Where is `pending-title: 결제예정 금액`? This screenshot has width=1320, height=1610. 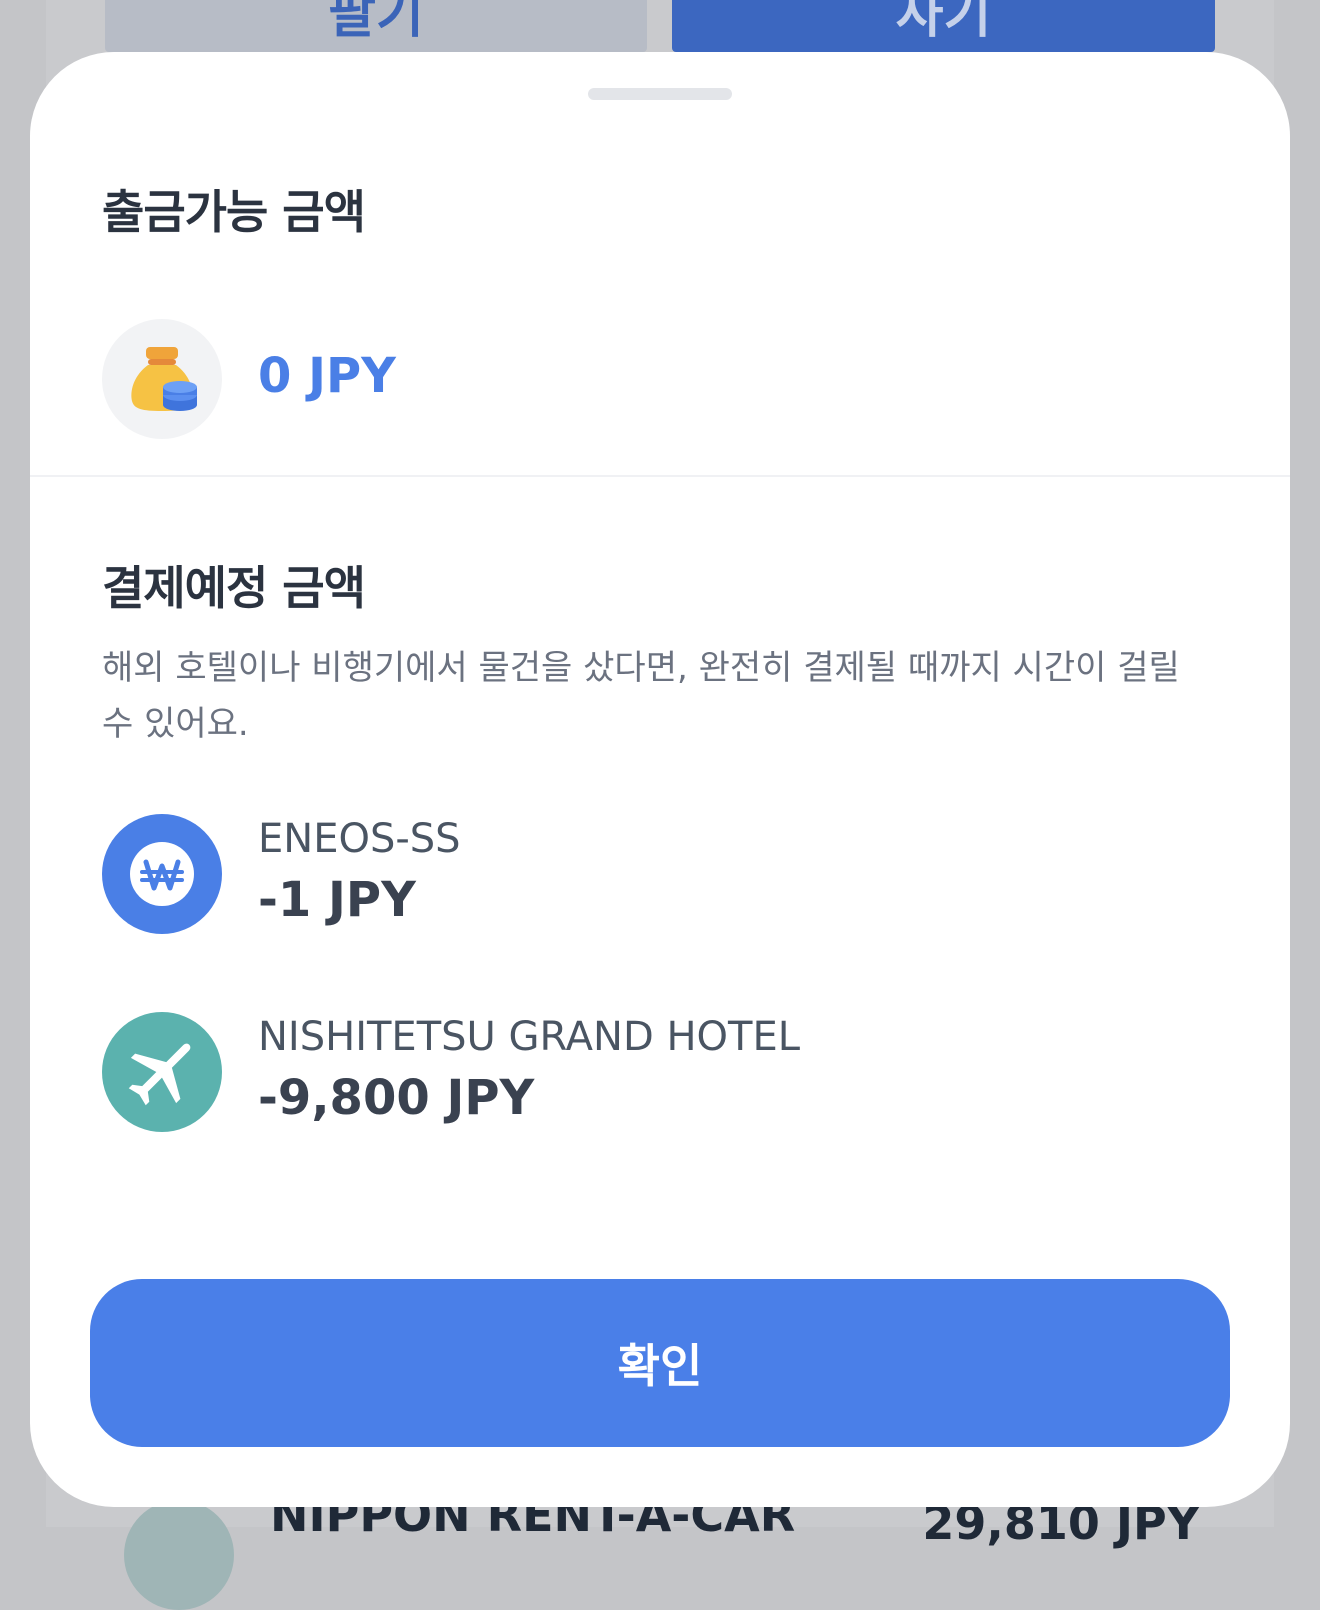 pending-title: 결제예정 금액 is located at coordinates (234, 588).